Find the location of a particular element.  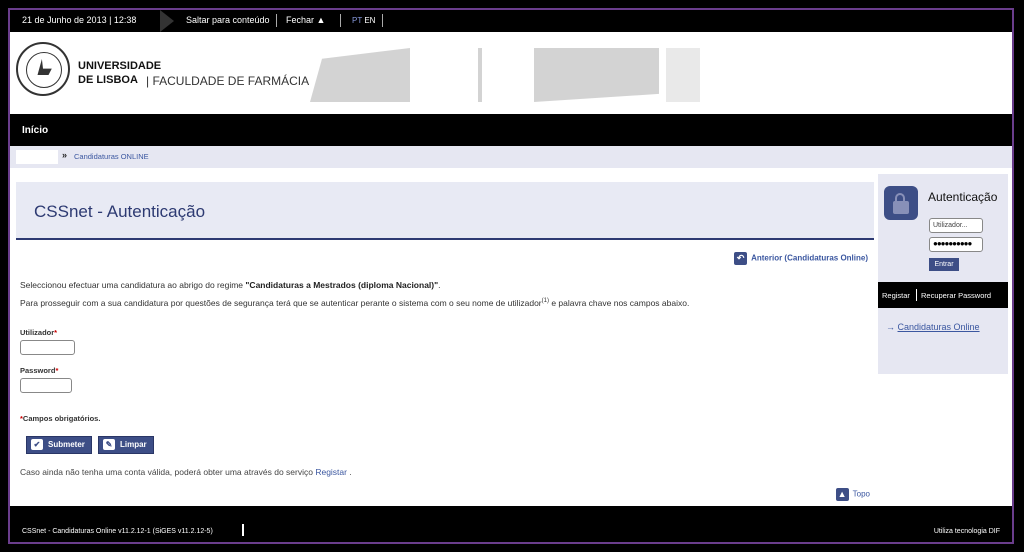

university-name-line1: UNIVERSIDADE is located at coordinates (120, 66).